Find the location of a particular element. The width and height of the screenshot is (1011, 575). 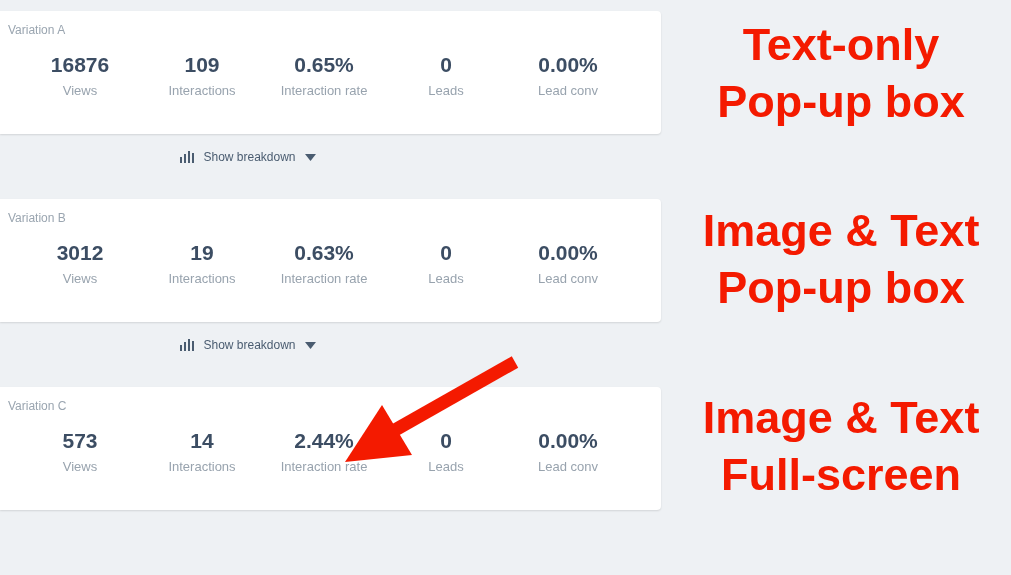

stat-value: 16876 is located at coordinates (80, 65).